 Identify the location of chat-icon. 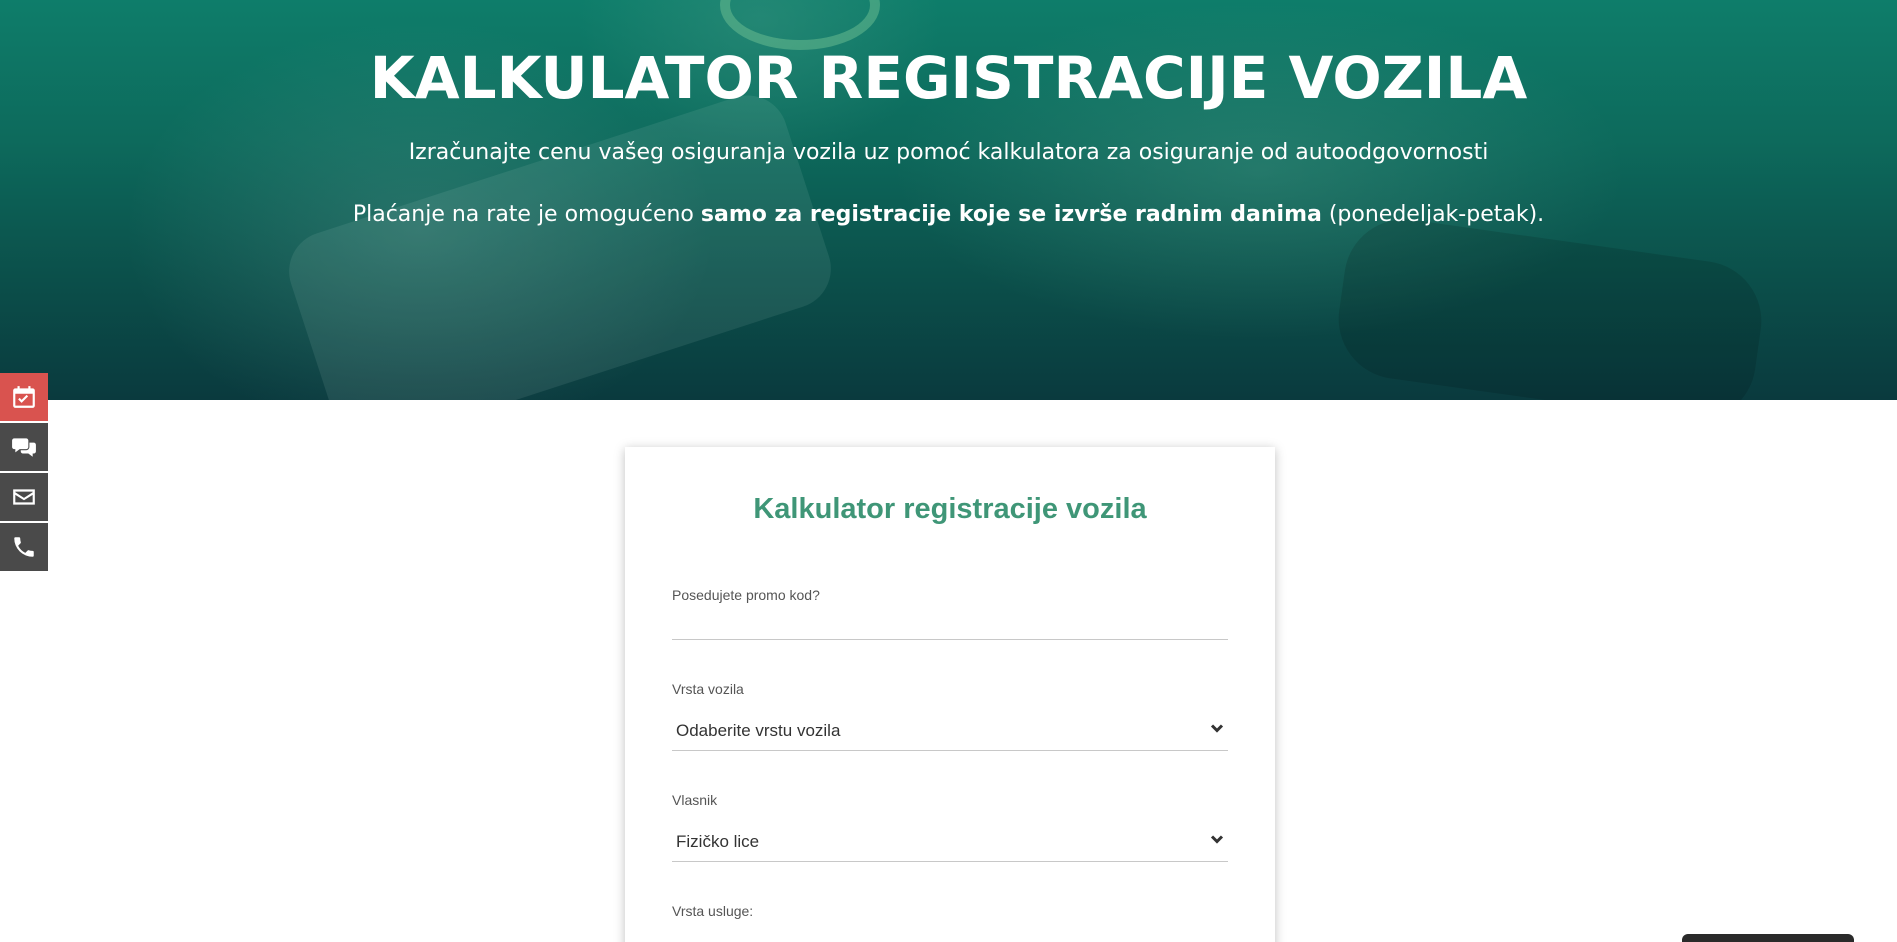
(24, 447).